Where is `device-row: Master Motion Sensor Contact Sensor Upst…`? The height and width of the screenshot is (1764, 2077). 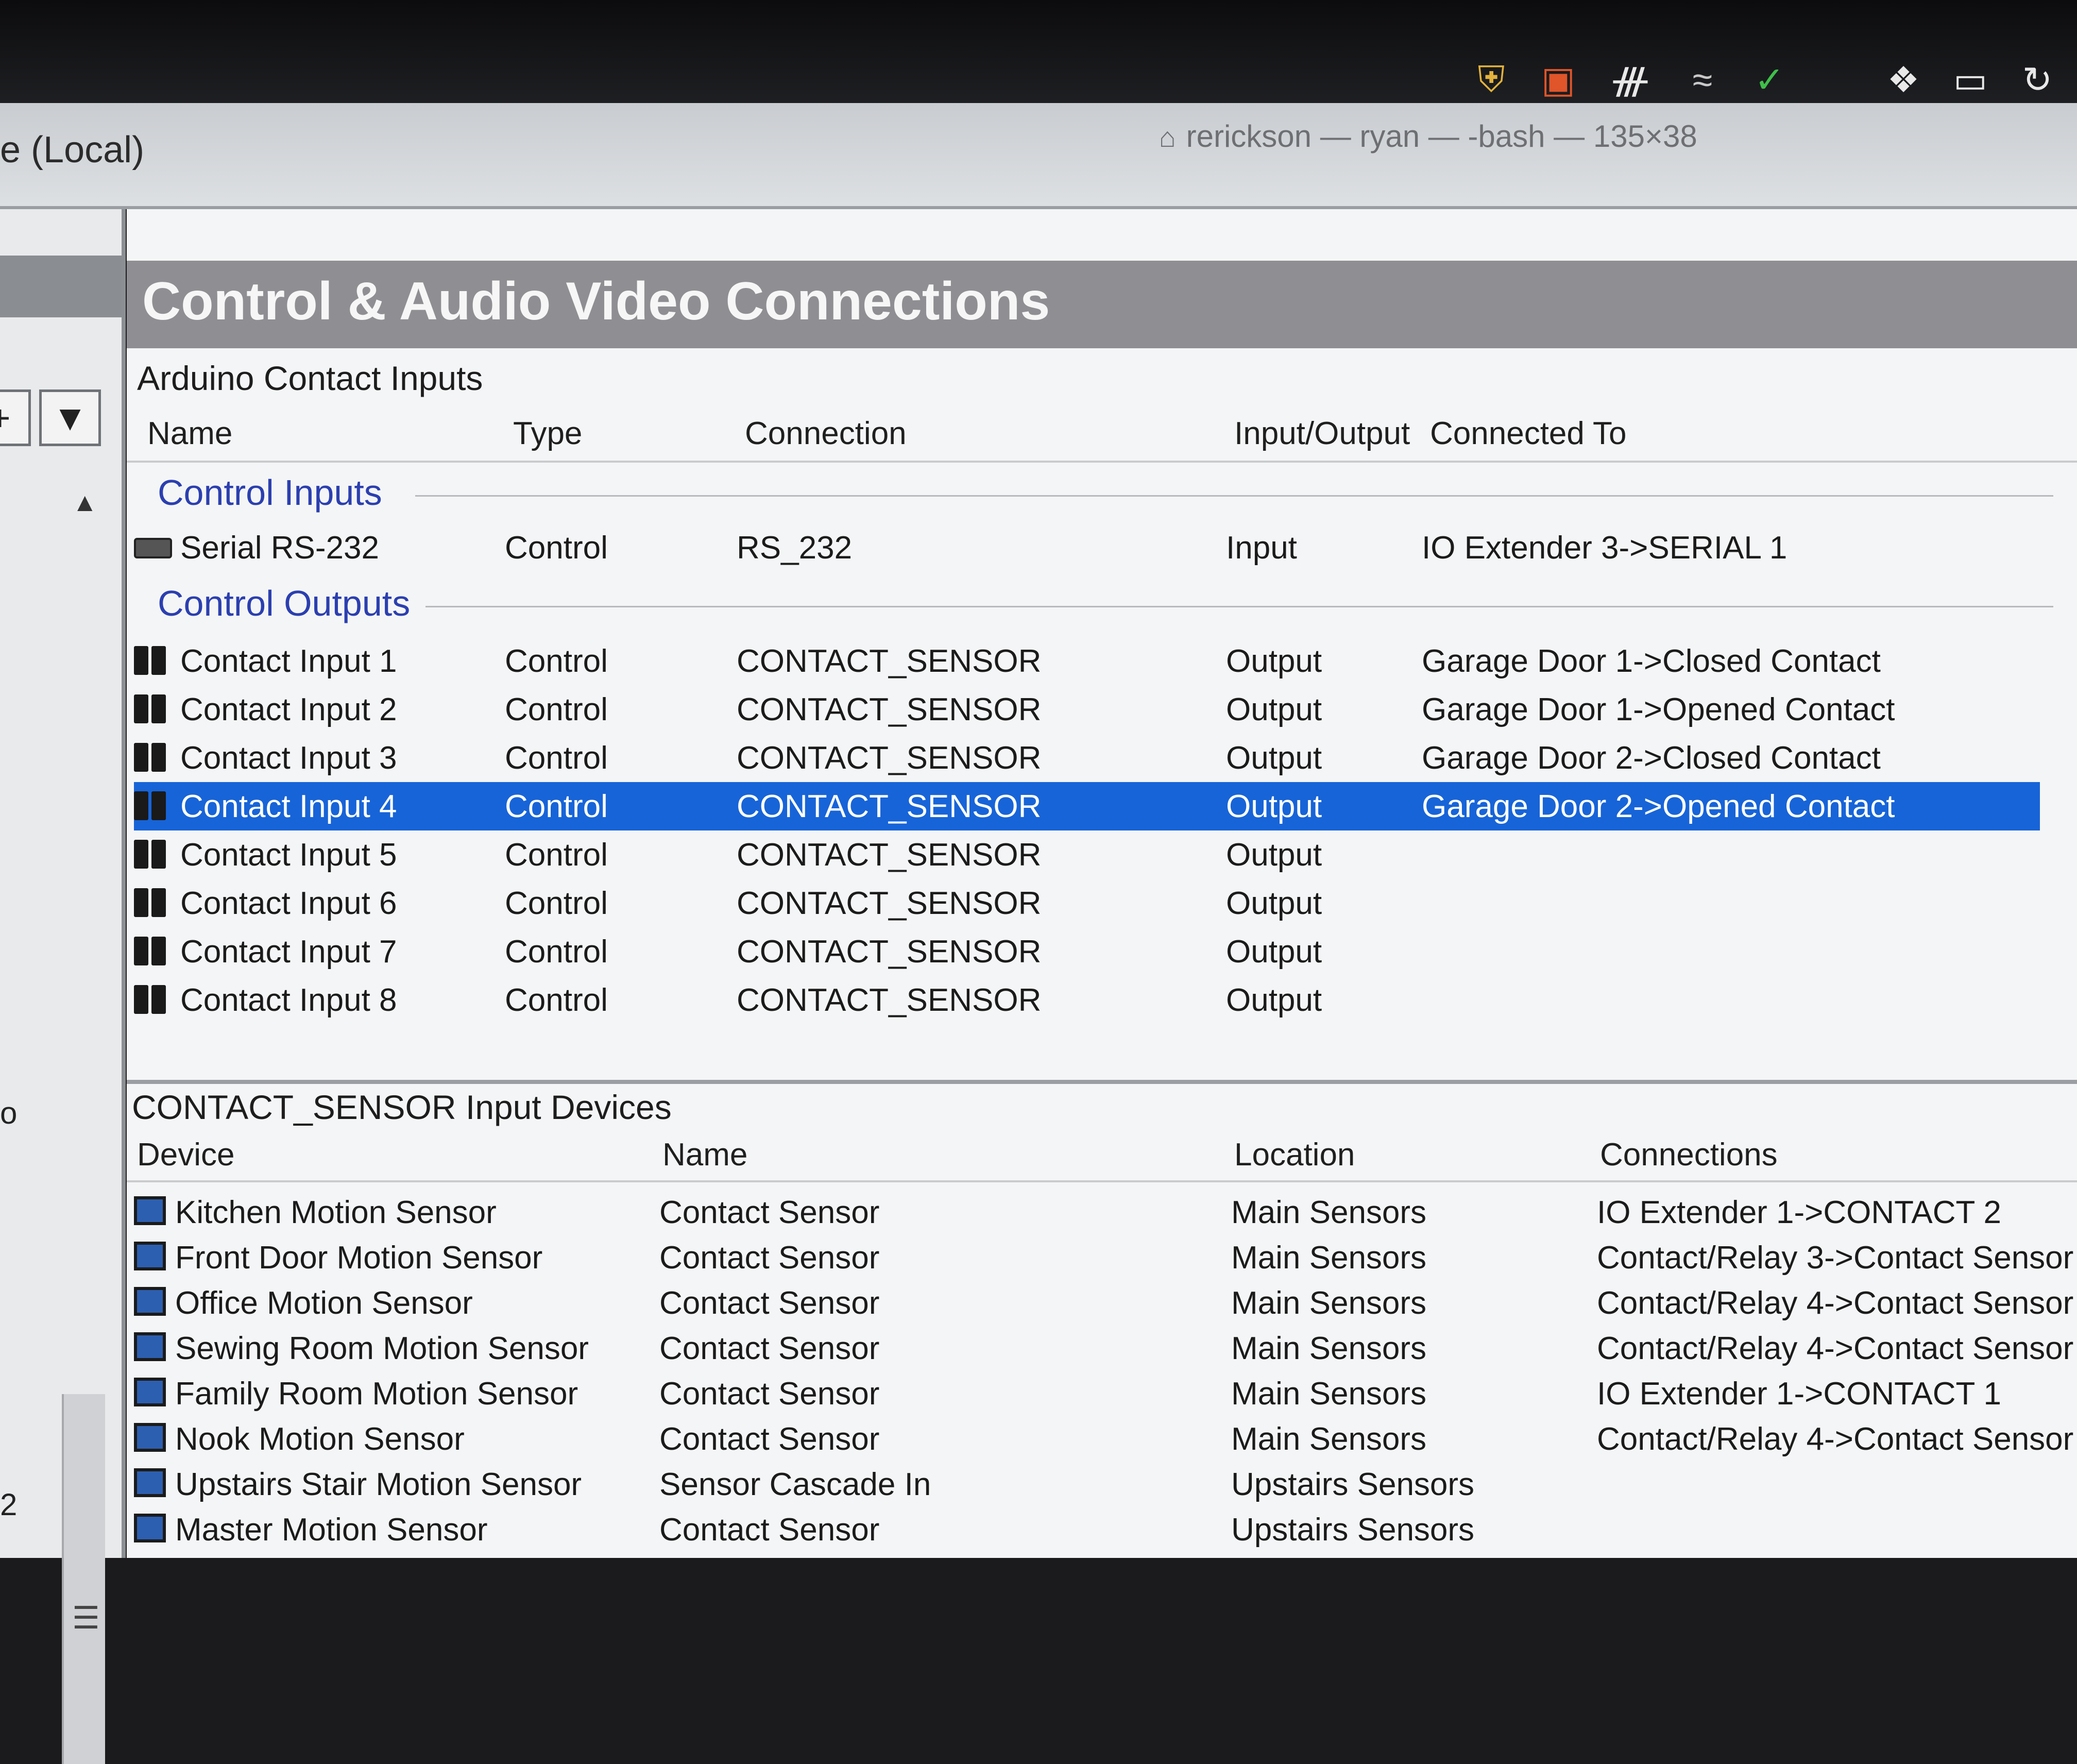
device-row: Master Motion Sensor Contact Sensor Upst… is located at coordinates (1087, 1528).